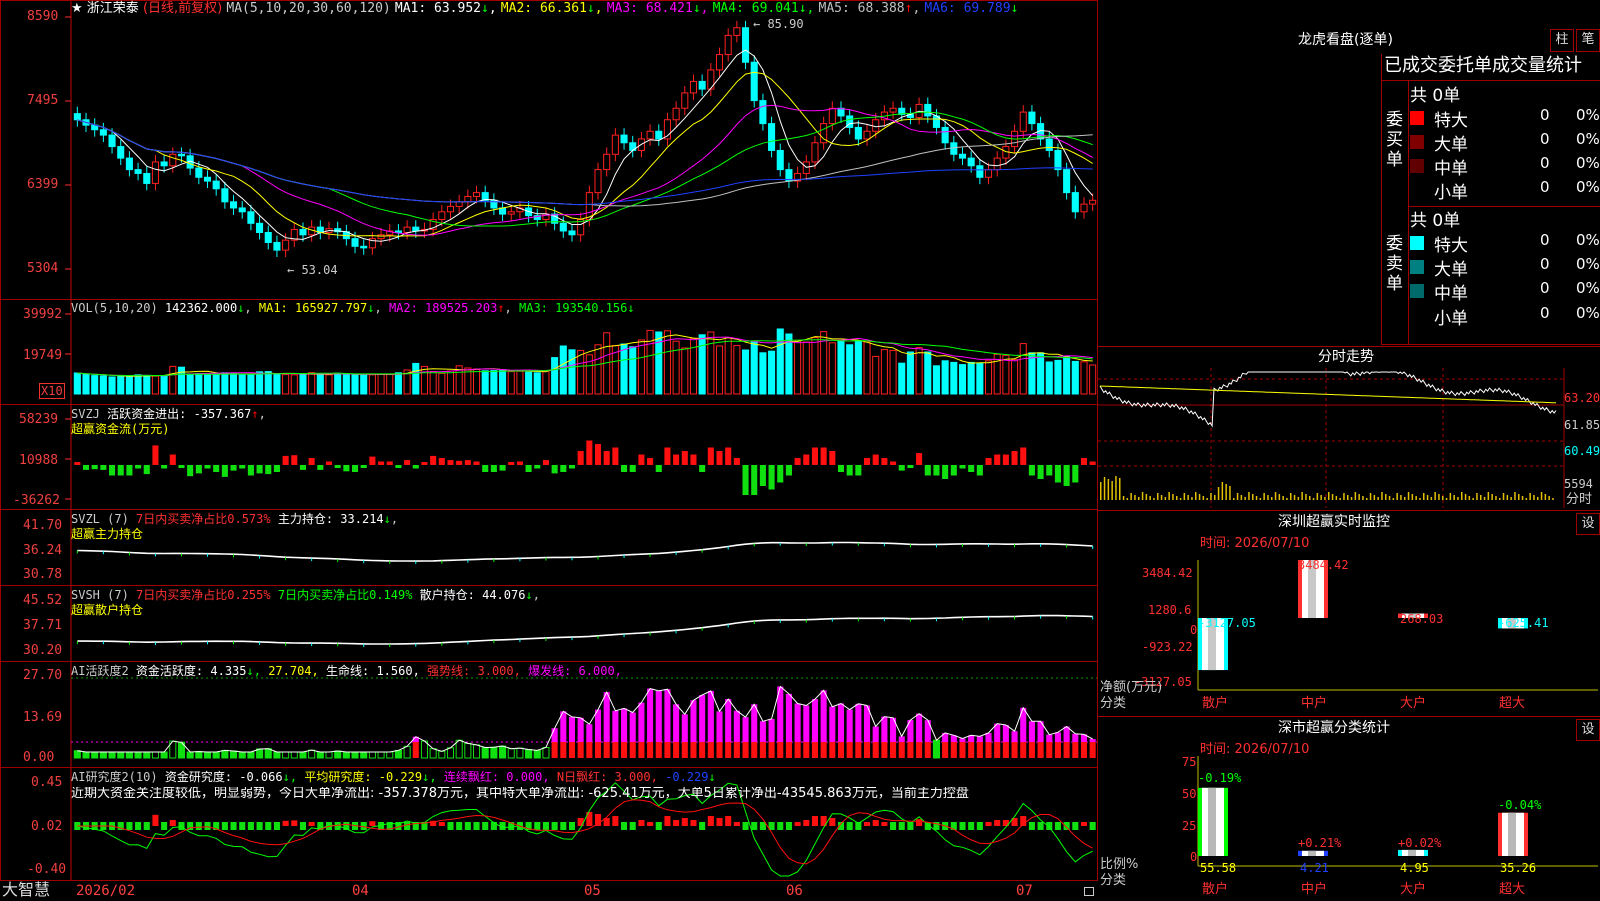  What do you see at coordinates (330, 519) in the screenshot?
I see `svzl-t2: 主力持仓: 33.214` at bounding box center [330, 519].